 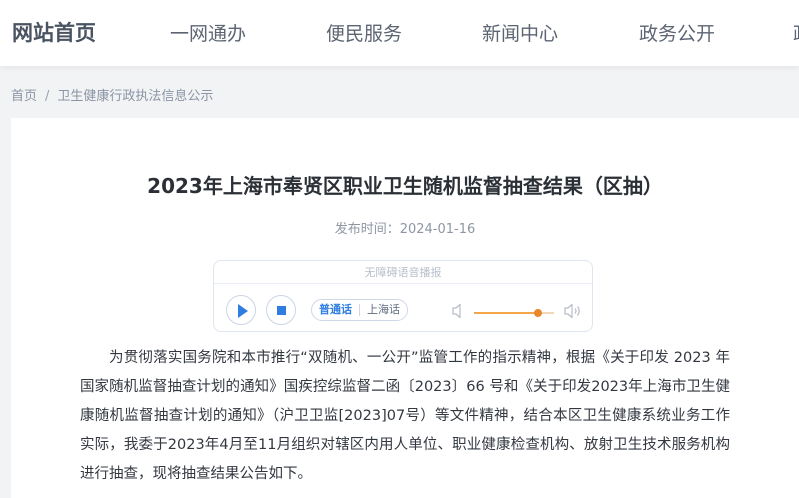 I want to click on breadcrumb: 首页 / 卫生健康行政执法信息公示, so click(x=112, y=94).